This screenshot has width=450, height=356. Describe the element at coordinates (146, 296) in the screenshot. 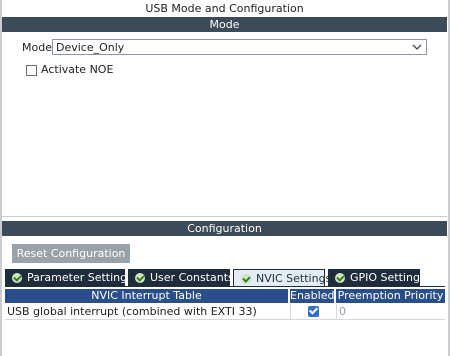

I see `column-header-nvic-interrupt-table: NVIC Interrupt Table` at that location.